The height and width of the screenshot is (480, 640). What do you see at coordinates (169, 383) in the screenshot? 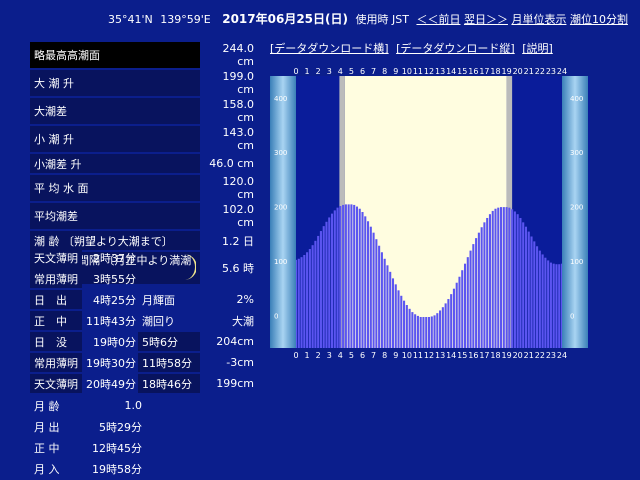
I see `tide-event-time: 18時46分` at bounding box center [169, 383].